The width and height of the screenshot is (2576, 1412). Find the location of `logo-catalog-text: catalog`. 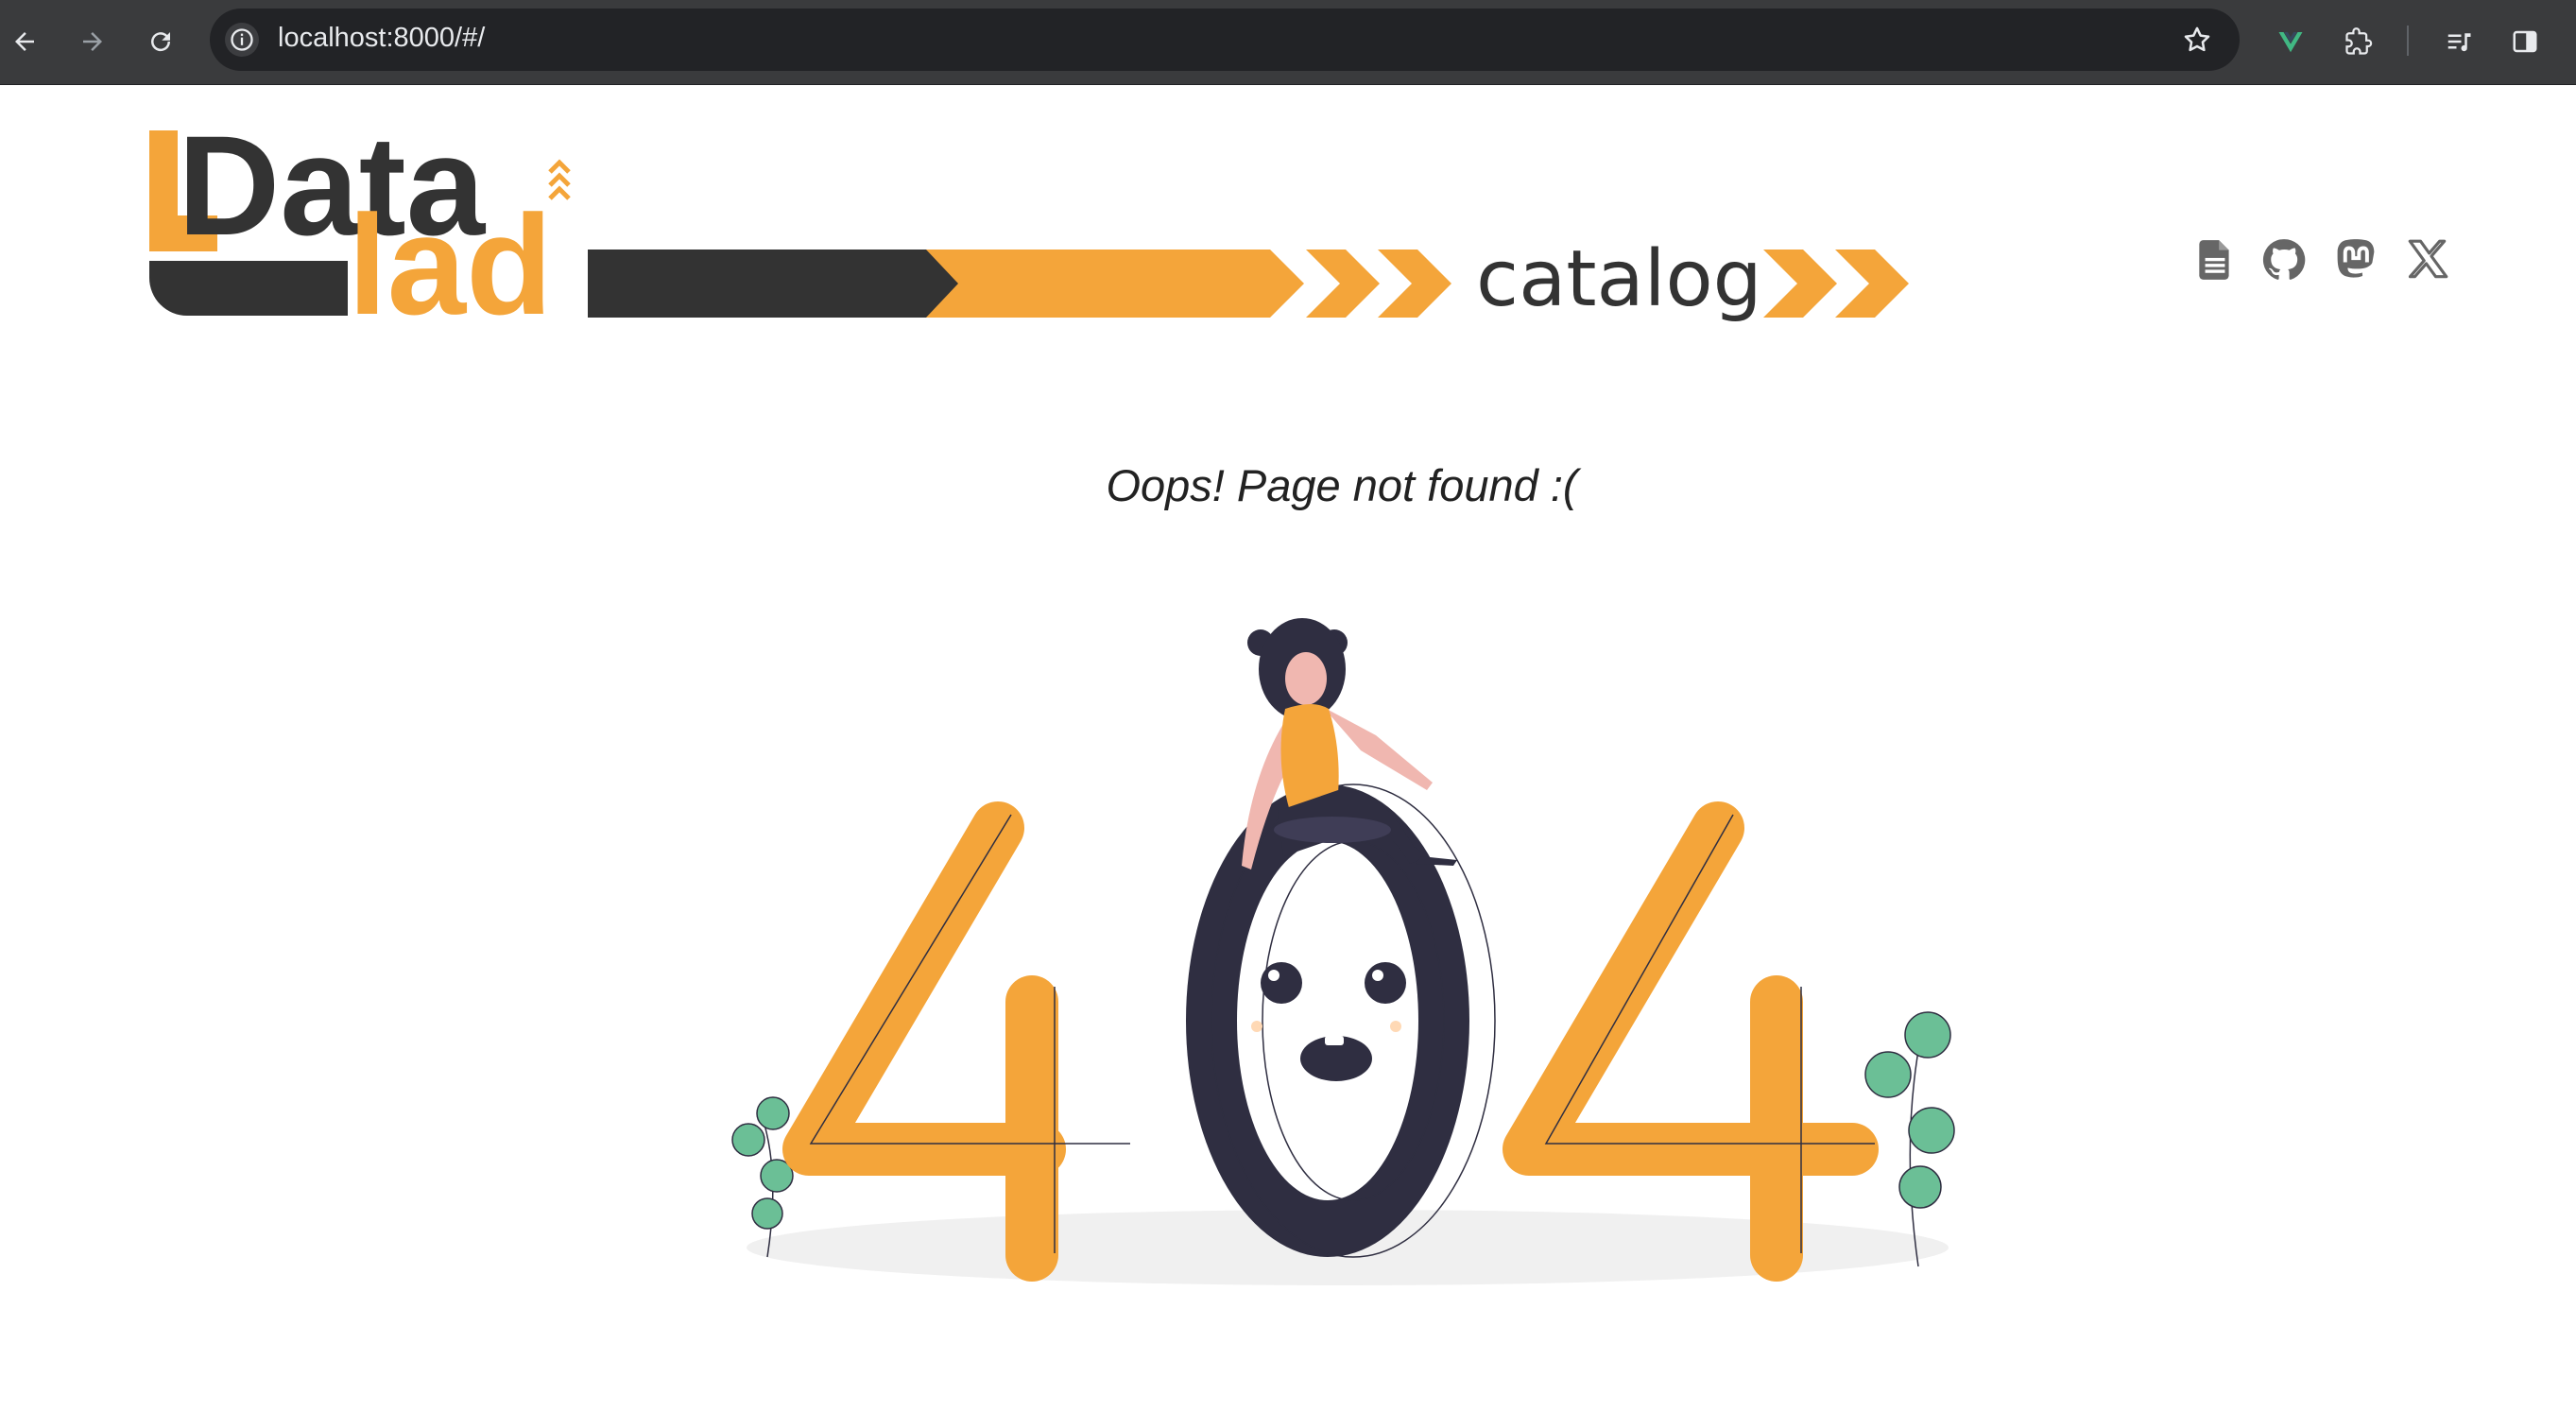

logo-catalog-text: catalog is located at coordinates (1619, 279).